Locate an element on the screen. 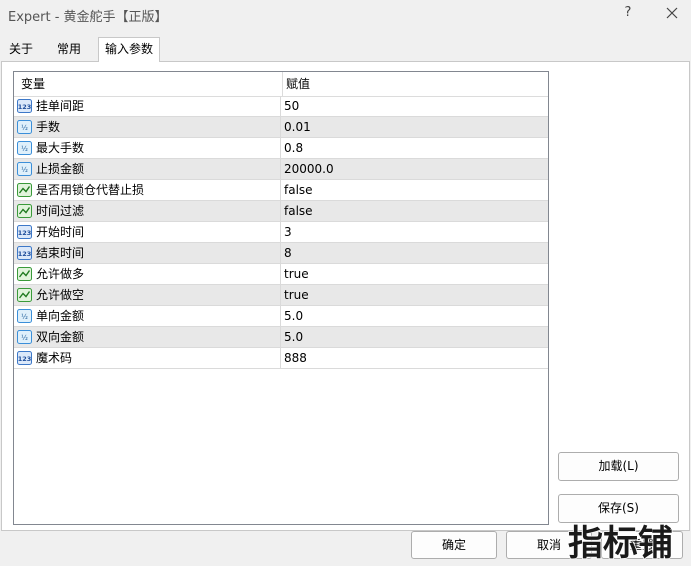  table-row: 123 开始时间 3 is located at coordinates (281, 232).